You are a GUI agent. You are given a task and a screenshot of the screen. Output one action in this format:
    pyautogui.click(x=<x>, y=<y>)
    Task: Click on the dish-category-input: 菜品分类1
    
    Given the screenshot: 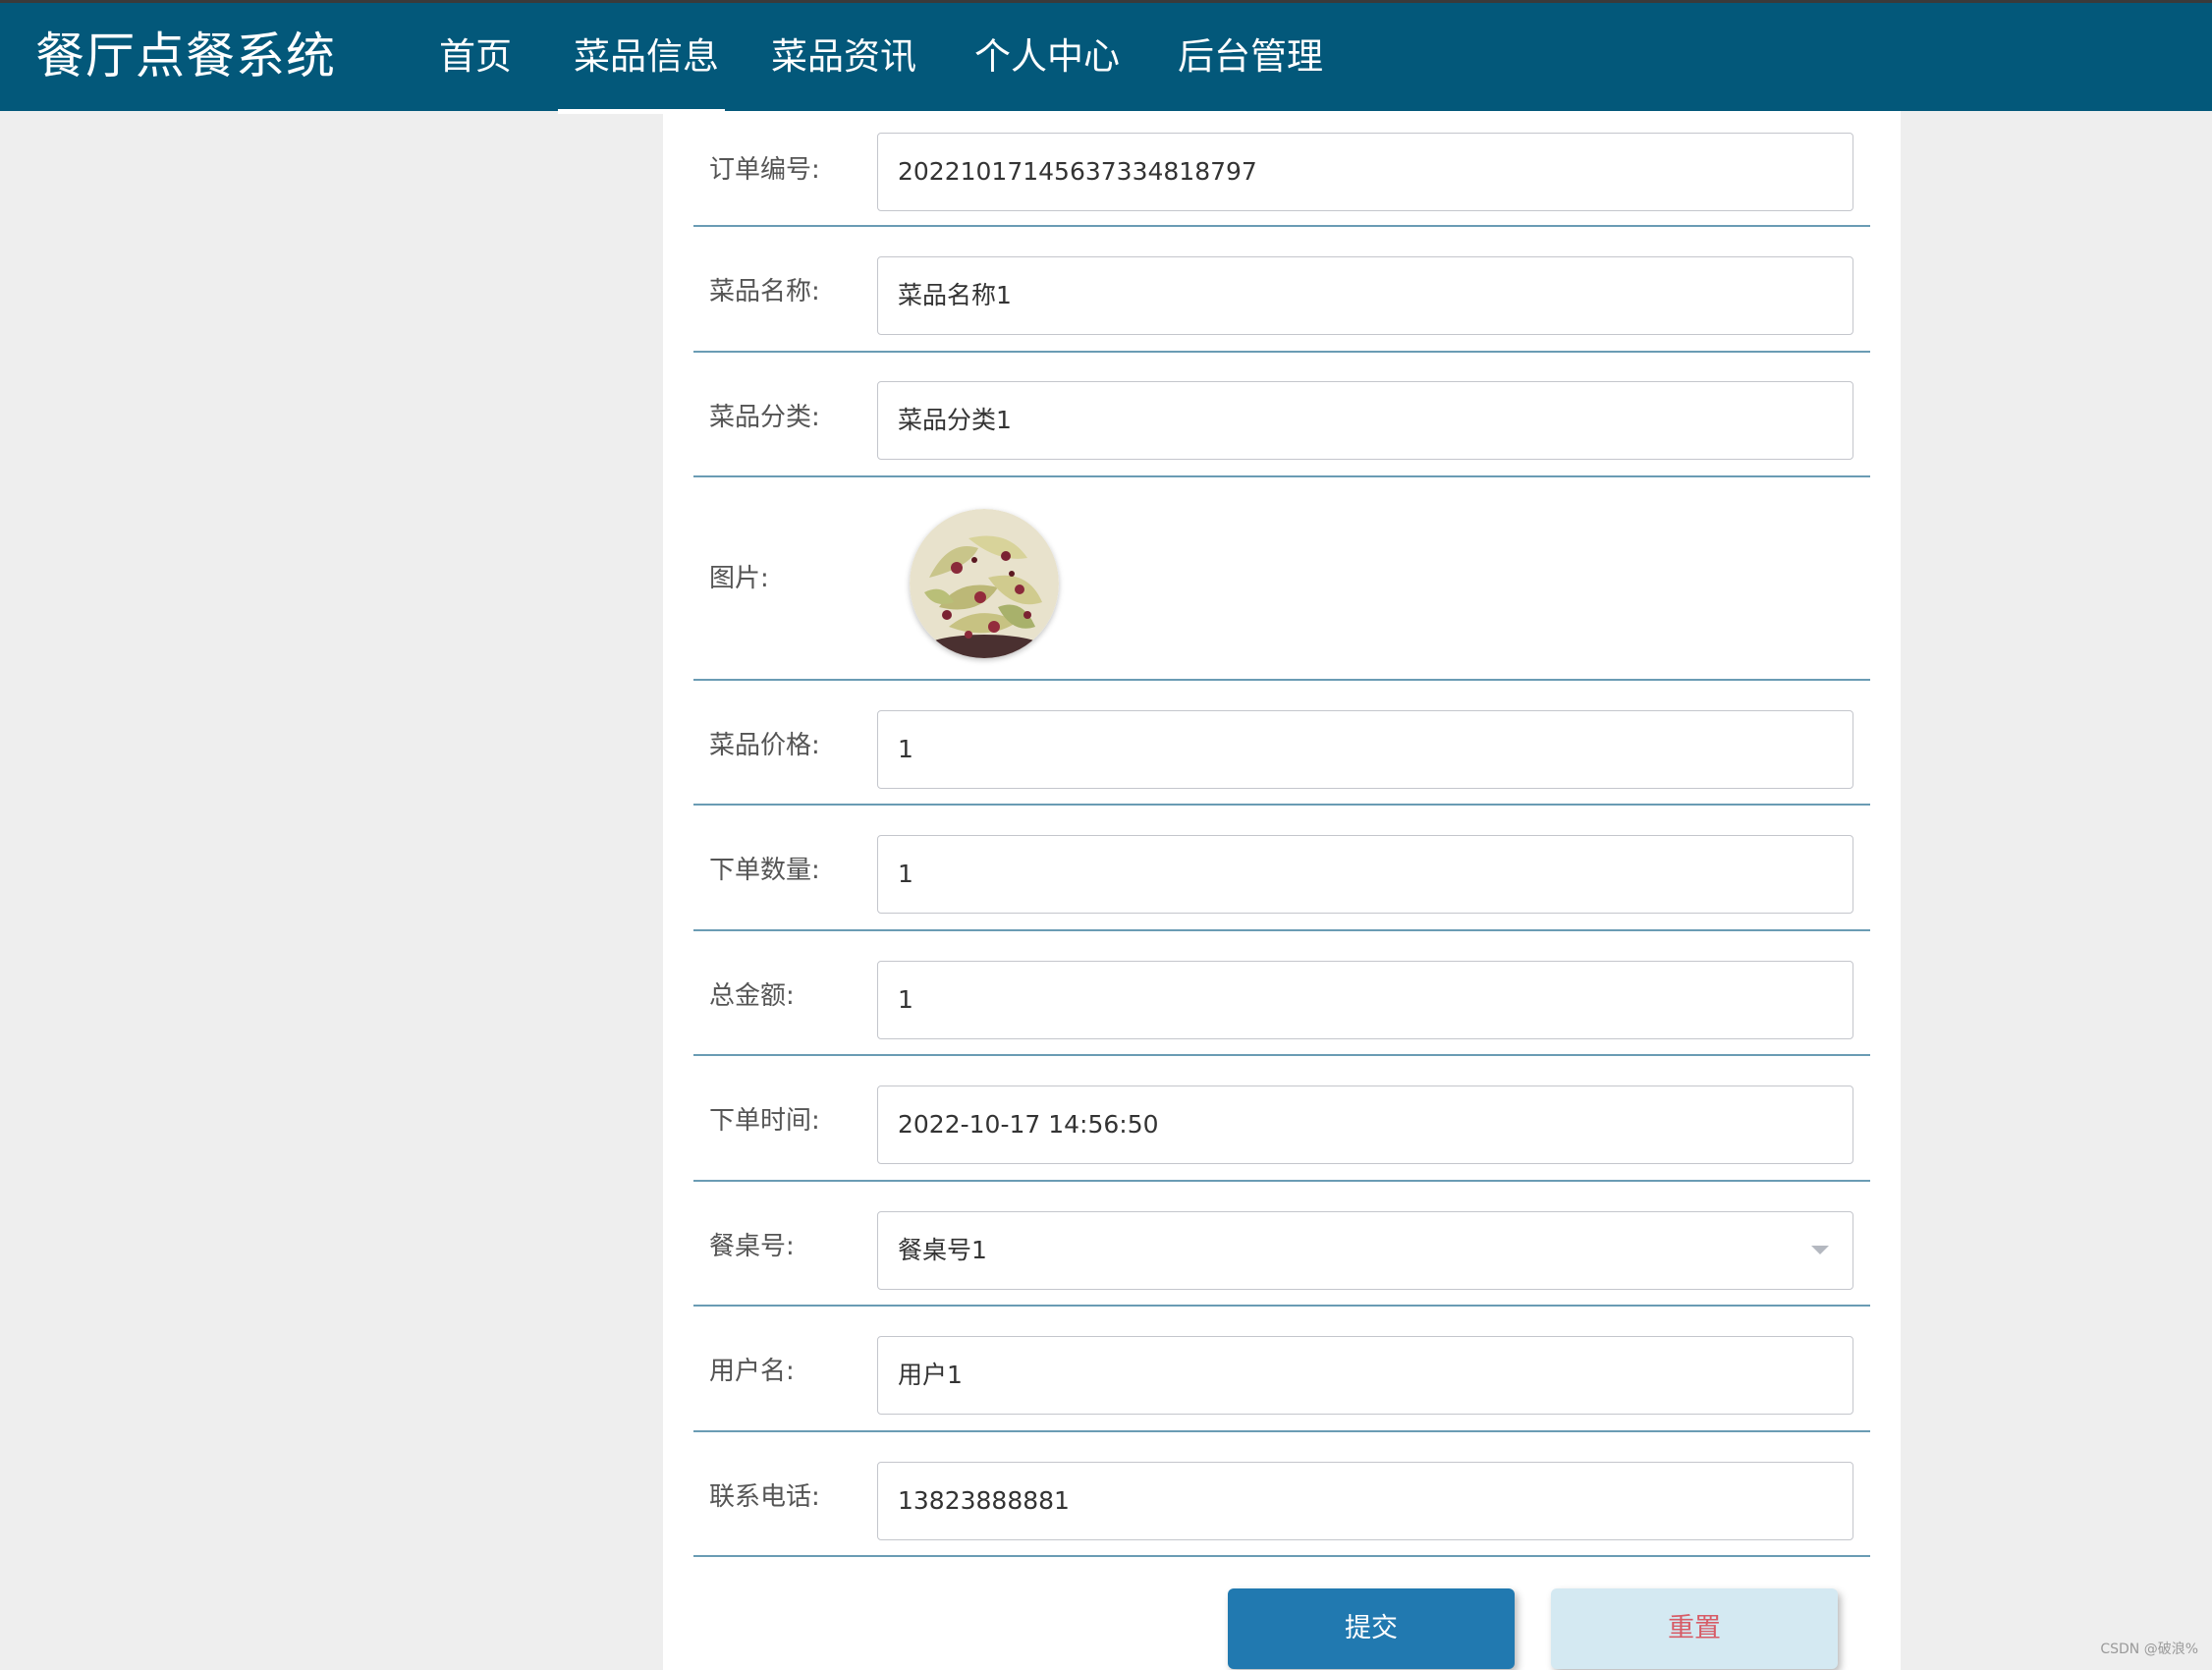 What is the action you would take?
    pyautogui.click(x=1365, y=420)
    